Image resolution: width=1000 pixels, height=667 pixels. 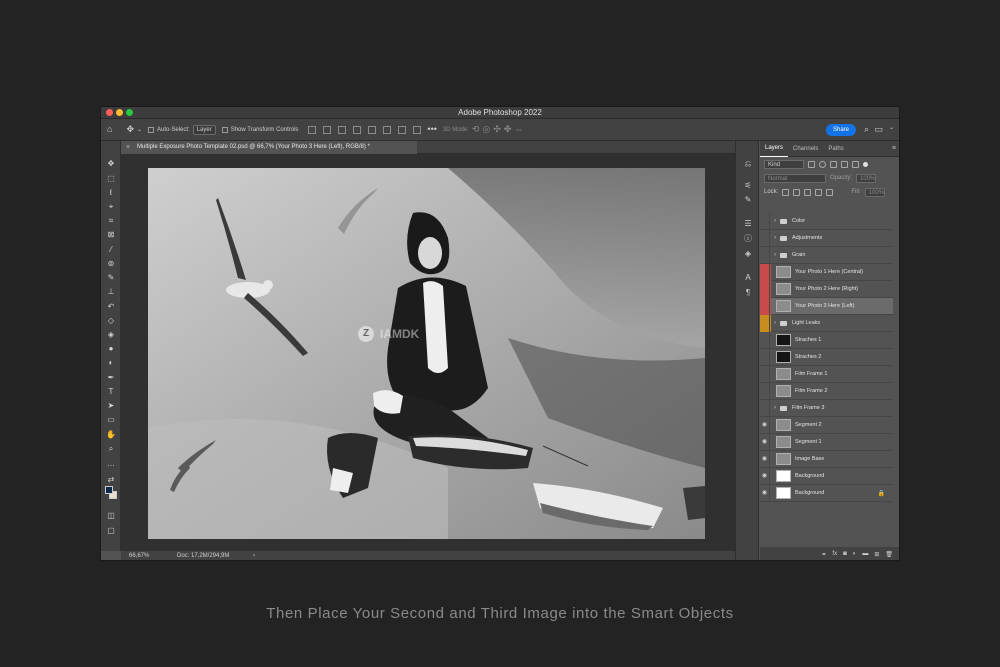 What do you see at coordinates (834, 554) in the screenshot?
I see `layer-style-icon: fx` at bounding box center [834, 554].